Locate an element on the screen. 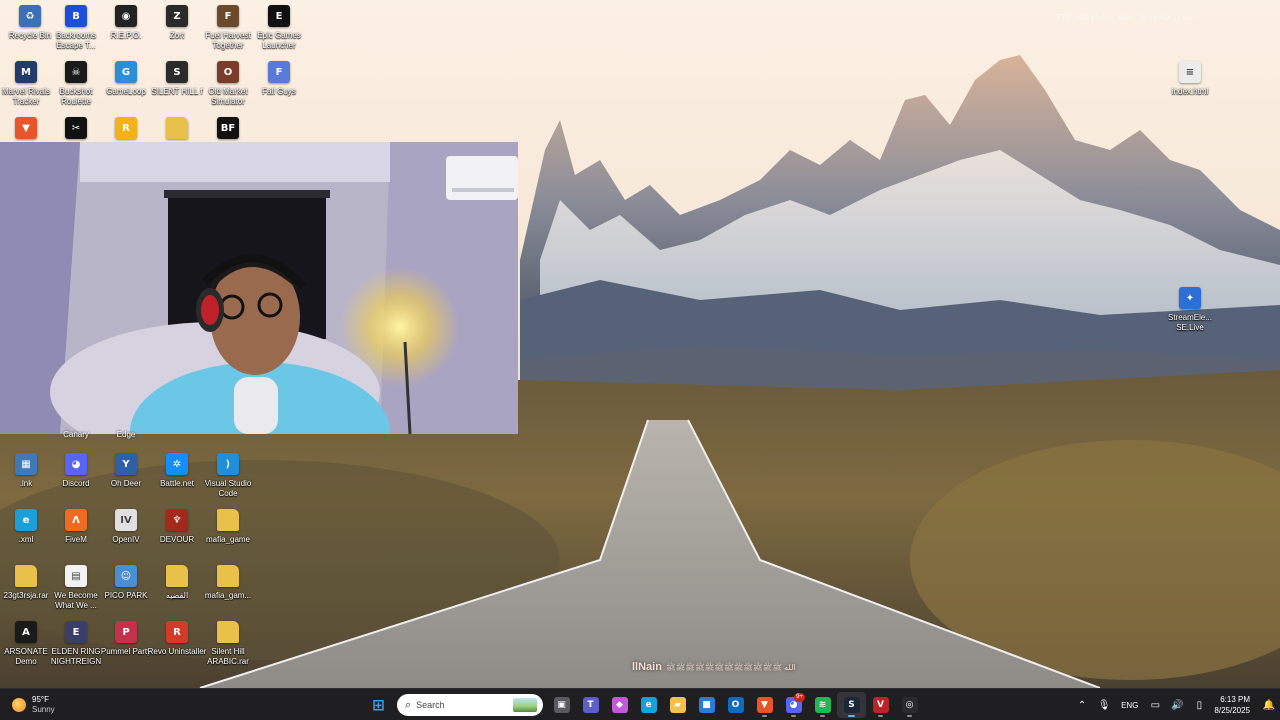 Image resolution: width=1280 pixels, height=720 pixels. buckshot-roulette-icon: ☠ is located at coordinates (76, 72).